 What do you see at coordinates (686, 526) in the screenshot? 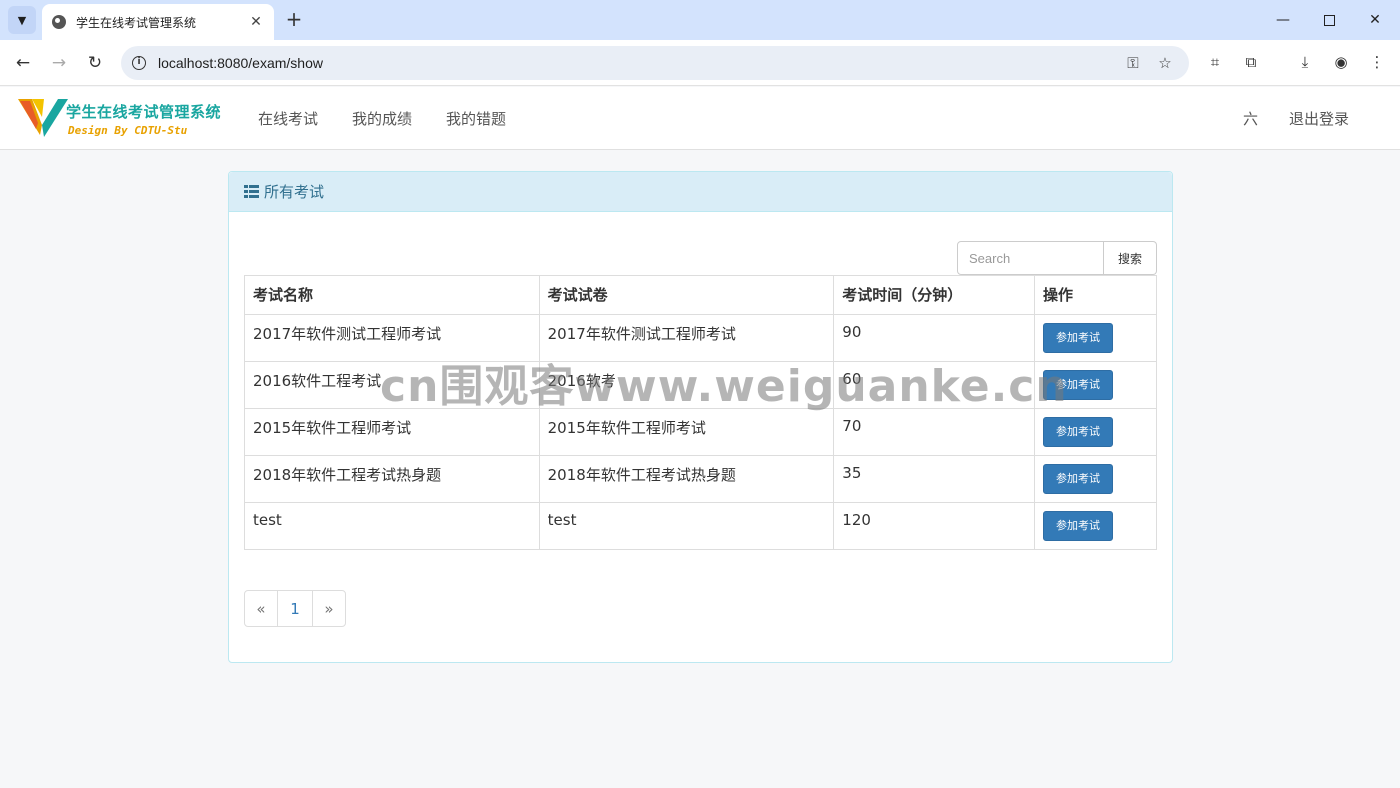
I see `exam-paper: test` at bounding box center [686, 526].